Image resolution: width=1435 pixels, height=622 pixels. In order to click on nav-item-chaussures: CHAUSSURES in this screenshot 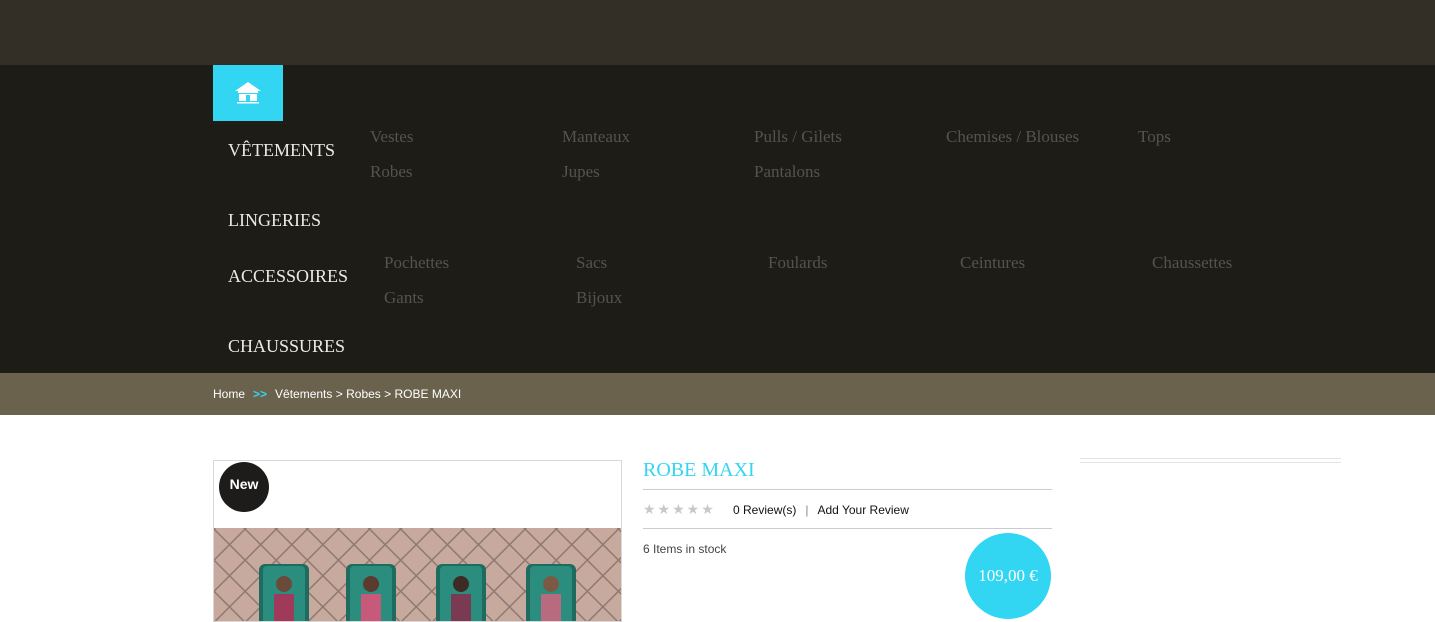, I will do `click(286, 346)`.